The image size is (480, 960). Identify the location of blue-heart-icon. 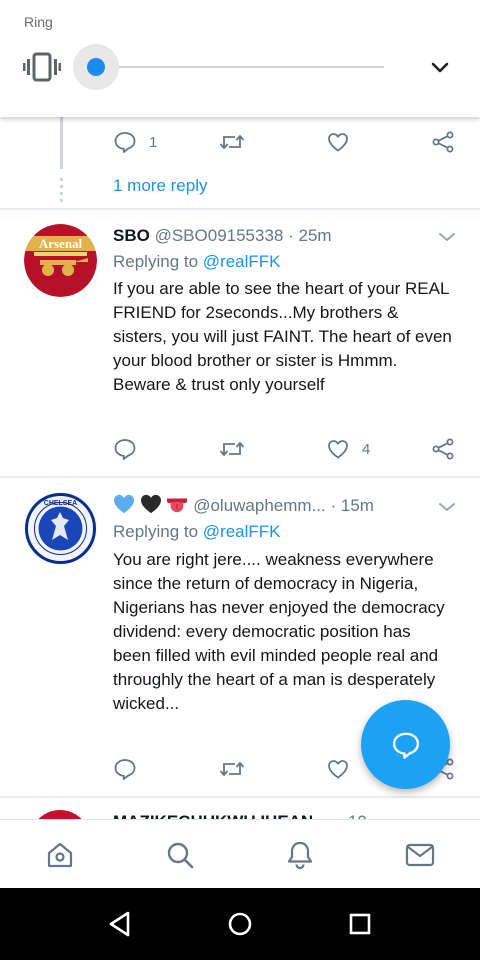
(124, 504).